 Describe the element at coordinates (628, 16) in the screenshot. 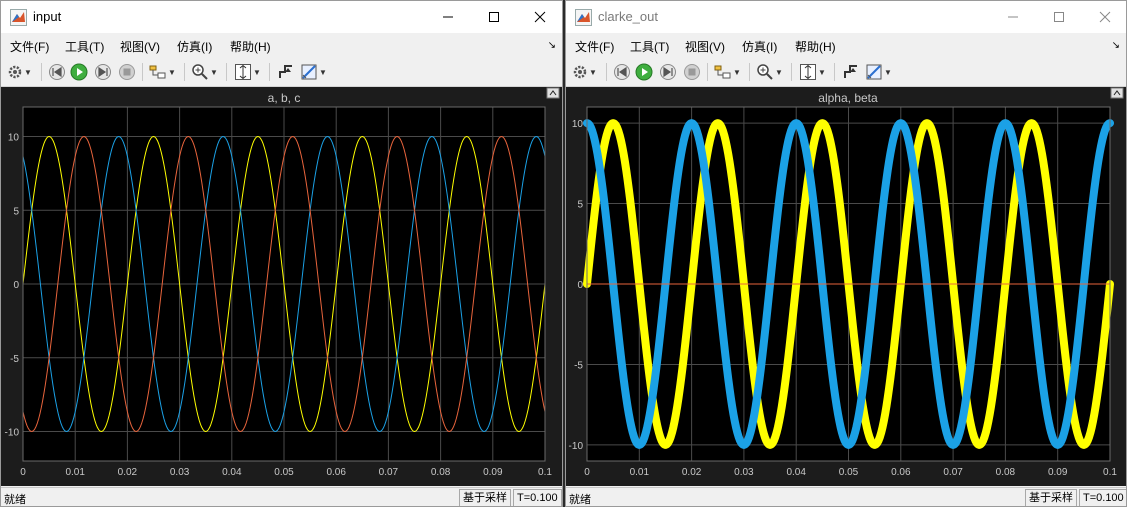

I see `window-title: clarke_out` at that location.